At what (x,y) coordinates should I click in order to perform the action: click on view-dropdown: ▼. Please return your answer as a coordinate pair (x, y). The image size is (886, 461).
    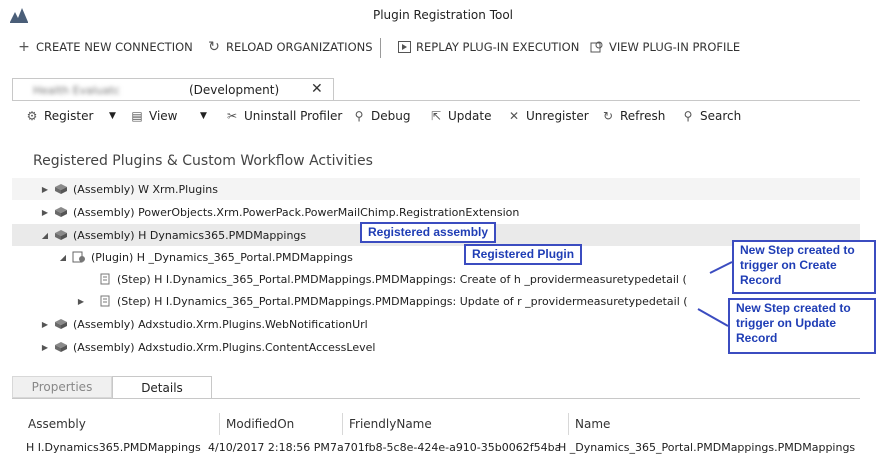
    Looking at the image, I should click on (203, 116).